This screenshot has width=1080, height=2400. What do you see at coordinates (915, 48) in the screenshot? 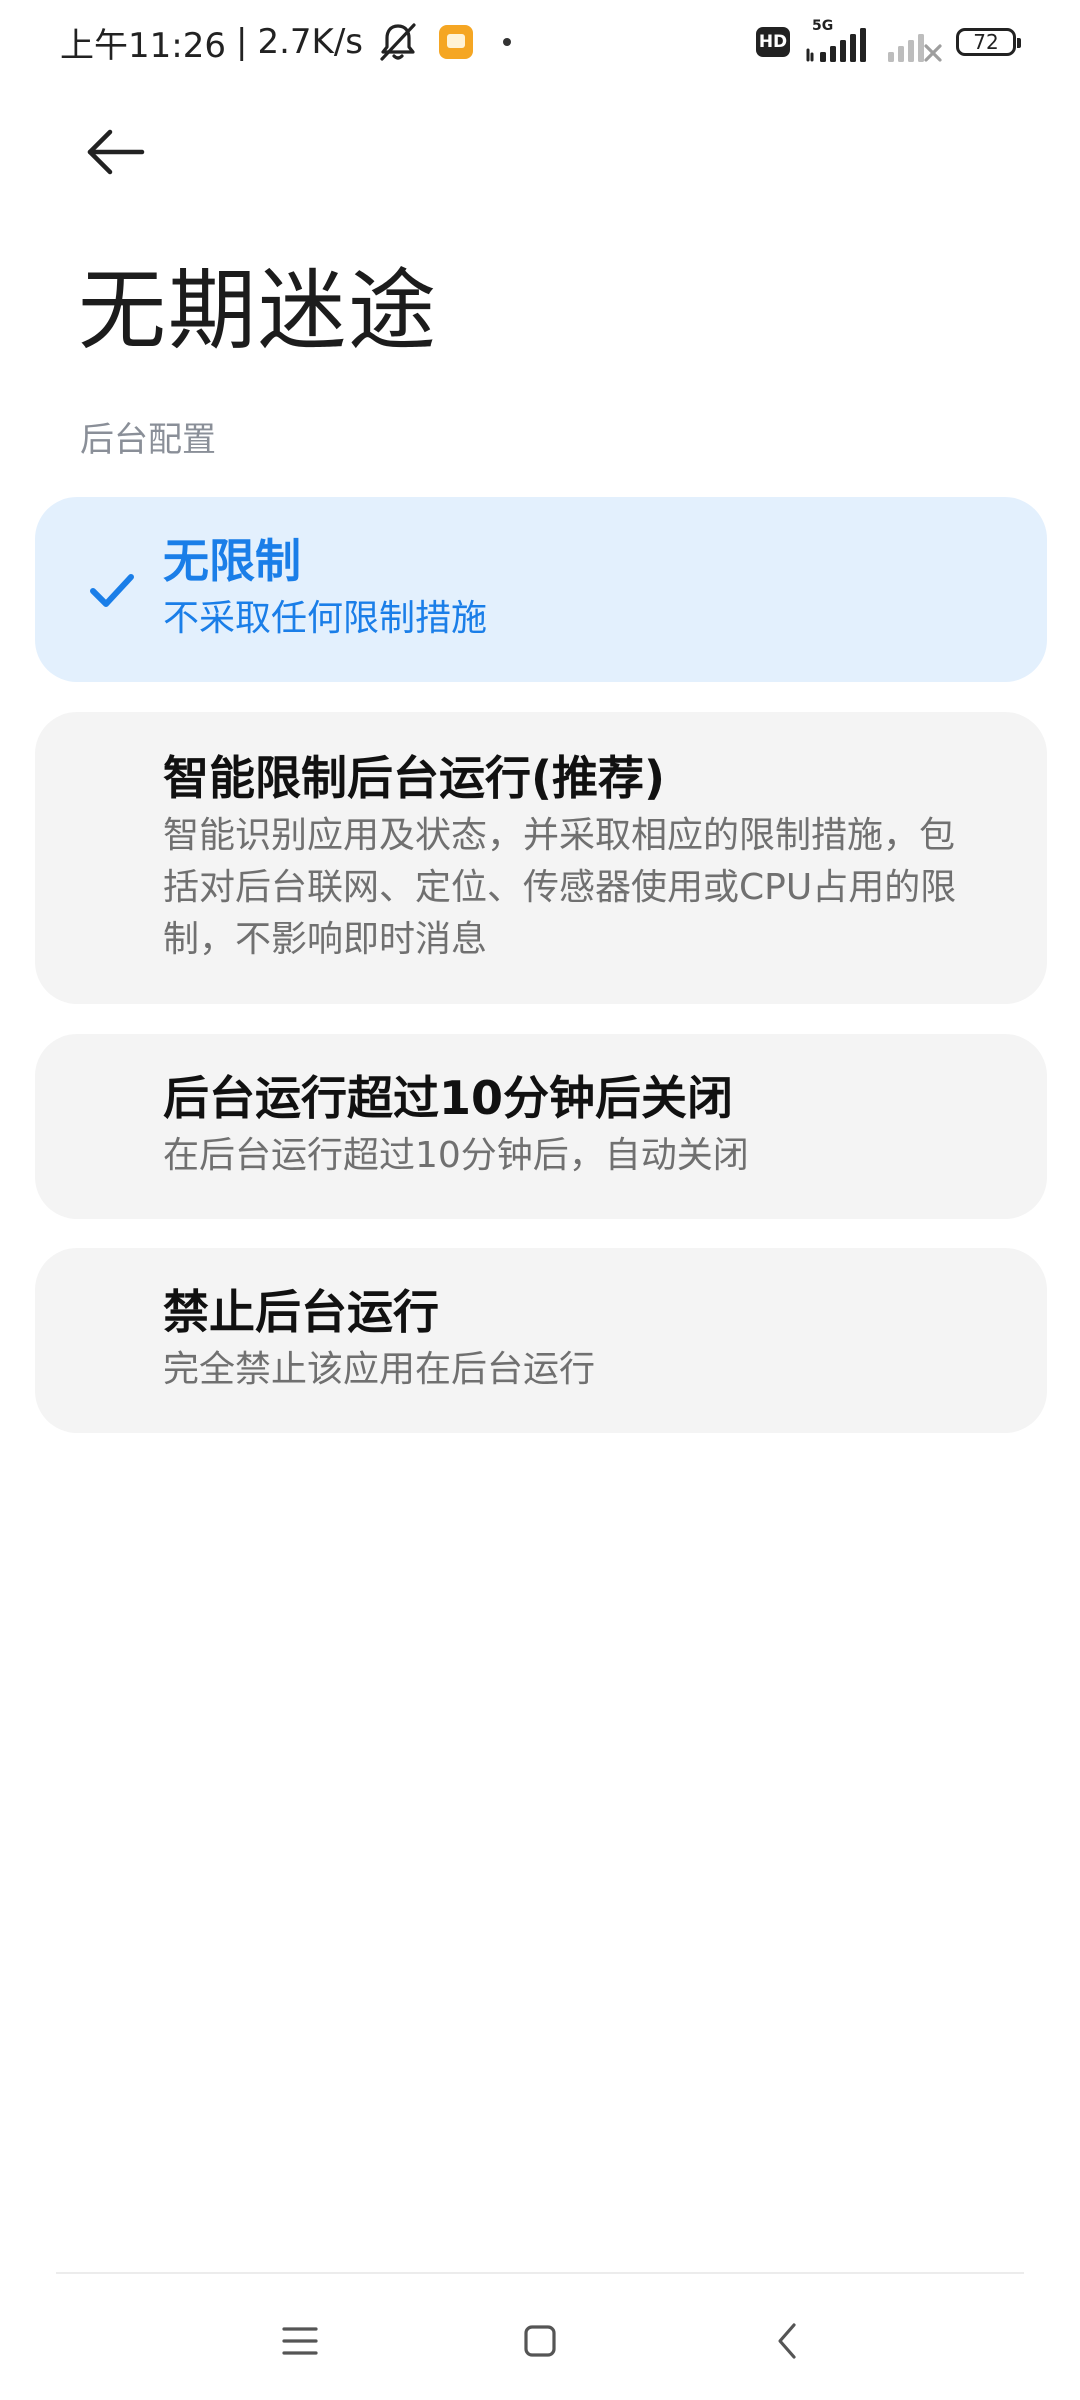
I see `signal-no-service-icon` at bounding box center [915, 48].